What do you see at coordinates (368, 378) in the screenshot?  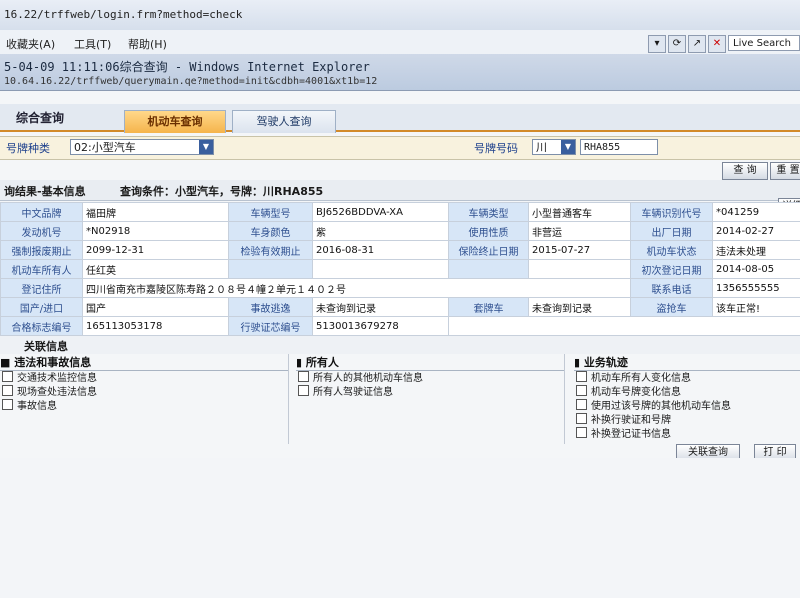 I see `checkbox-label: 所有人的其他机动车信息` at bounding box center [368, 378].